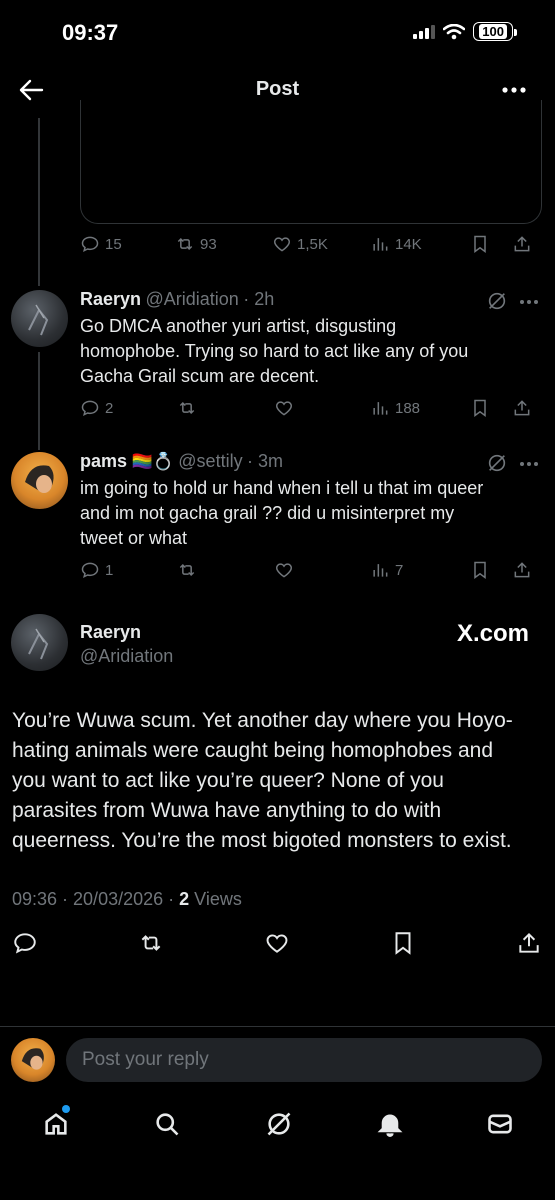  What do you see at coordinates (424, 31) in the screenshot?
I see `signal-icon` at bounding box center [424, 31].